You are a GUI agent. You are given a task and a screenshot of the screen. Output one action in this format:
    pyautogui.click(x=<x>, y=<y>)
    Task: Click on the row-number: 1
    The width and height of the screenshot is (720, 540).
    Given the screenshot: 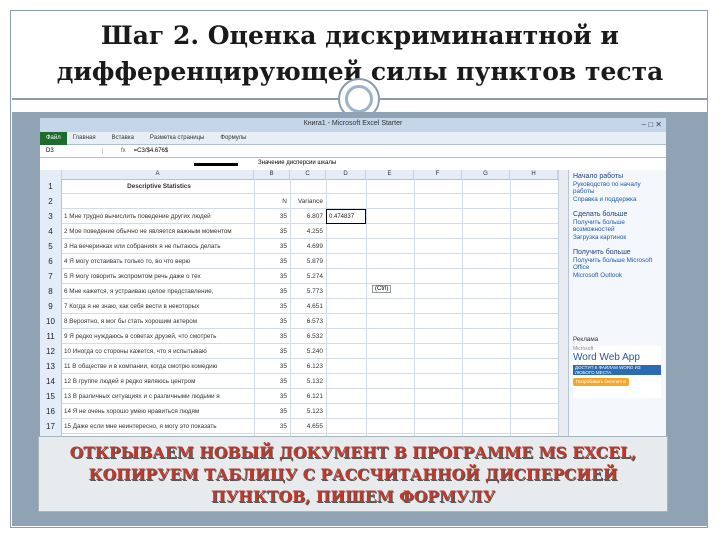 What is the action you would take?
    pyautogui.click(x=51, y=186)
    